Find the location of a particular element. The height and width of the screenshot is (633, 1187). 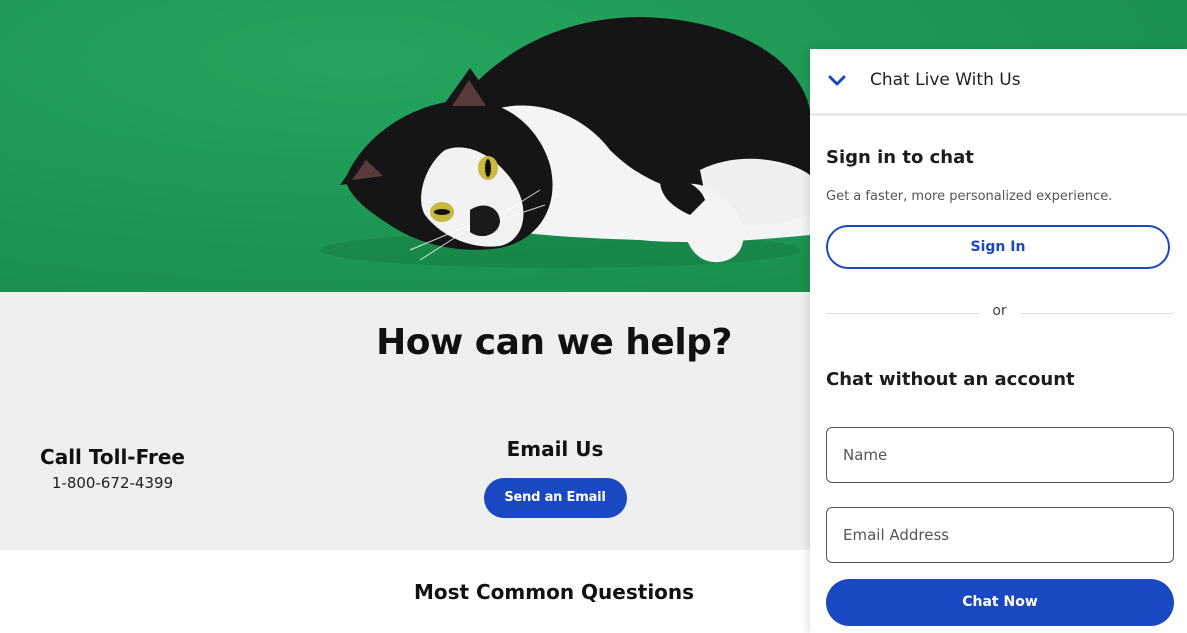

chat-header: Chat Live With Us is located at coordinates (998, 82).